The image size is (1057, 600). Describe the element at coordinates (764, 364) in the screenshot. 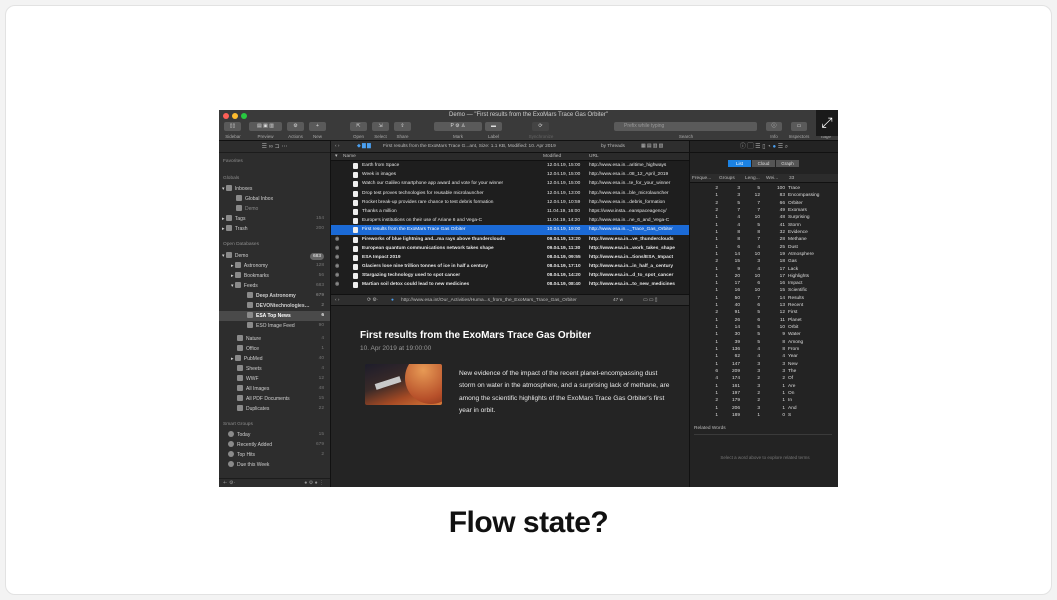

I see `word-row: 1 147 3 3 New` at that location.